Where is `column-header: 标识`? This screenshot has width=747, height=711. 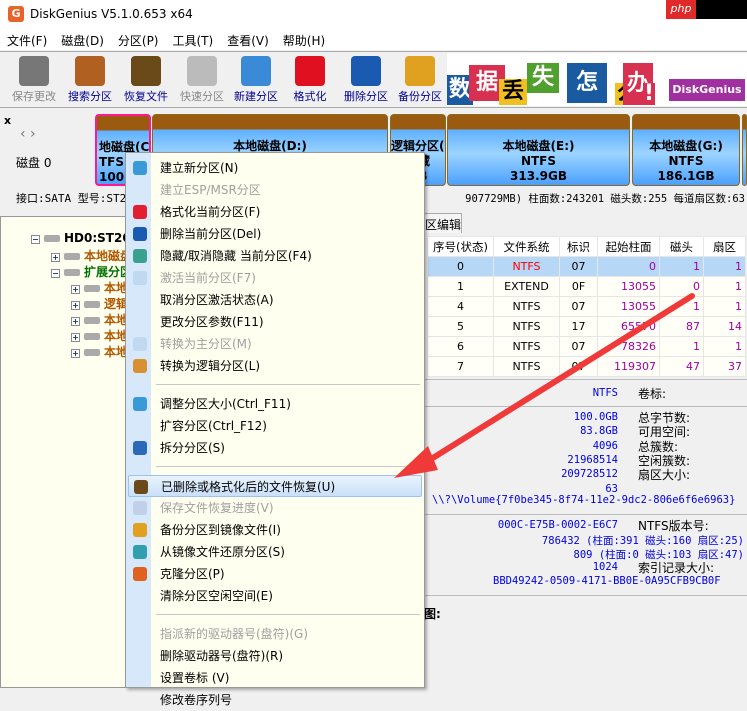 column-header: 标识 is located at coordinates (578, 246).